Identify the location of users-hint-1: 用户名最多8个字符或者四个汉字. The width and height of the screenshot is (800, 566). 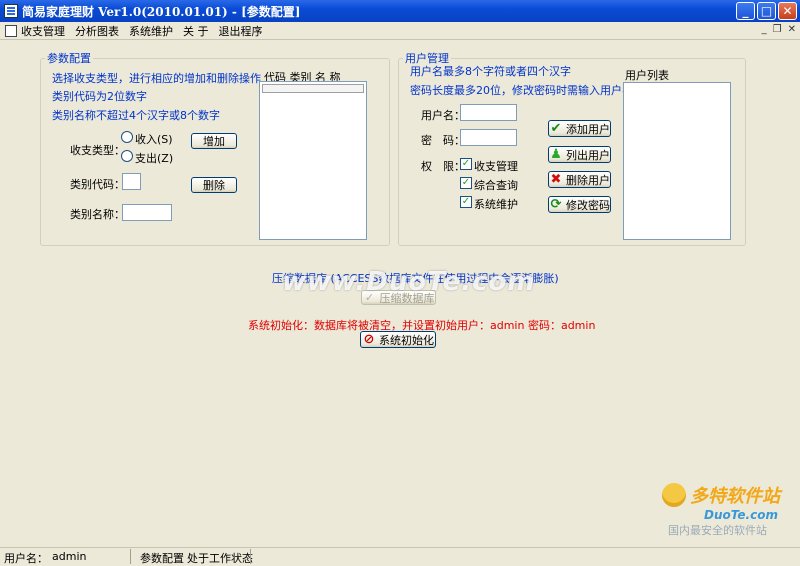
(490, 71).